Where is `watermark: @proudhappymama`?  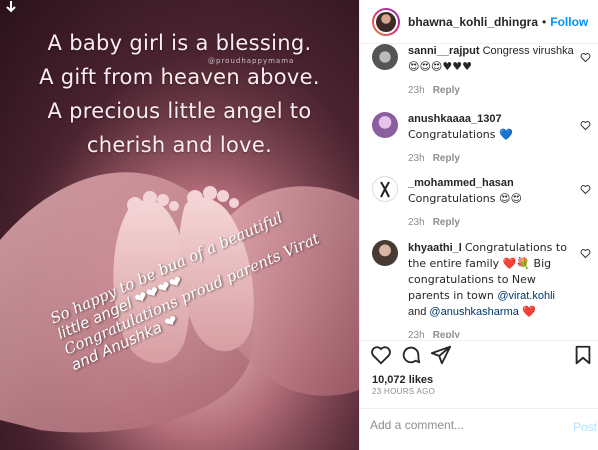 watermark: @proudhappymama is located at coordinates (251, 61).